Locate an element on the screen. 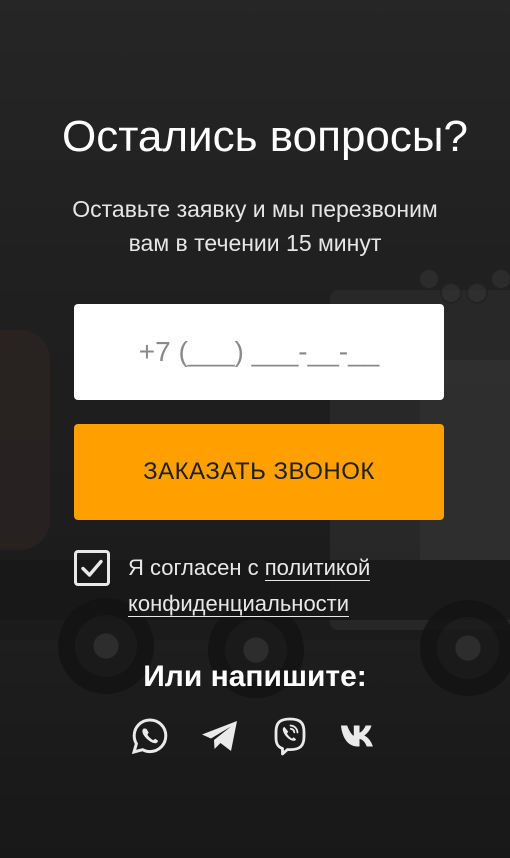  consent-checkbox is located at coordinates (92, 568).